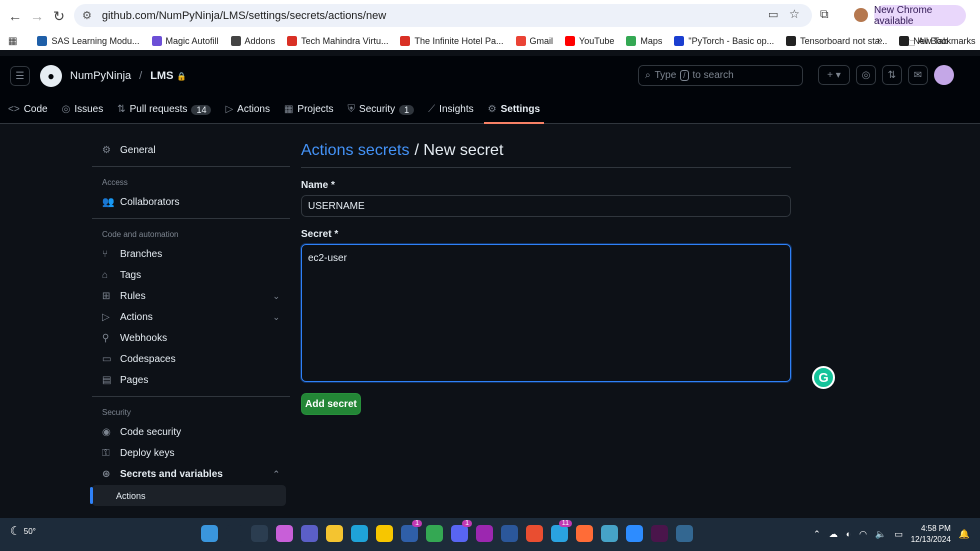  What do you see at coordinates (817, 534) in the screenshot?
I see `chevron-up-icon: ⌃` at bounding box center [817, 534].